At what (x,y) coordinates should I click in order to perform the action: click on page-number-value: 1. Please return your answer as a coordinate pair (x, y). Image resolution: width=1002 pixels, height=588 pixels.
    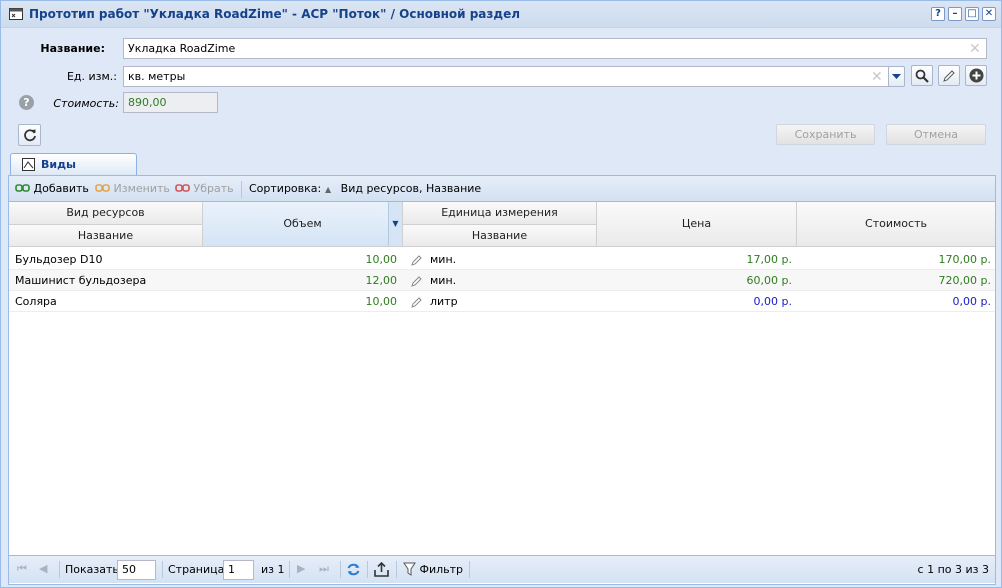
    Looking at the image, I should click on (231, 569).